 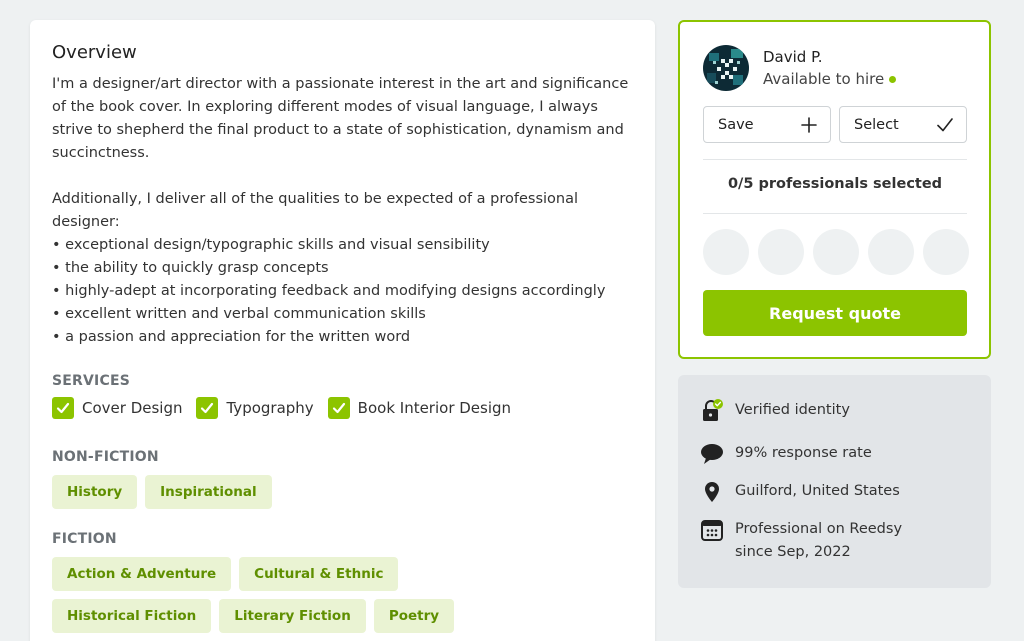 What do you see at coordinates (817, 491) in the screenshot?
I see `location-text: Guilford, United States` at bounding box center [817, 491].